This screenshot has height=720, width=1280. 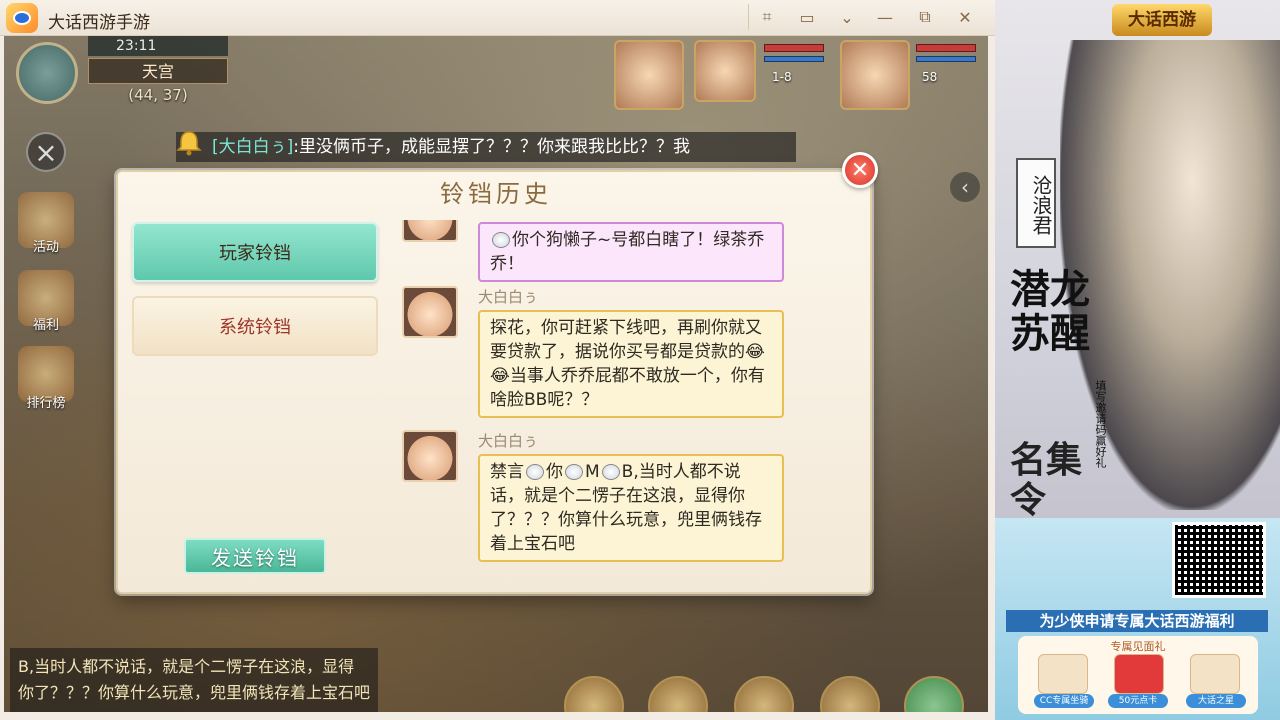 What do you see at coordinates (946, 48) in the screenshot?
I see `player-hp-bar` at bounding box center [946, 48].